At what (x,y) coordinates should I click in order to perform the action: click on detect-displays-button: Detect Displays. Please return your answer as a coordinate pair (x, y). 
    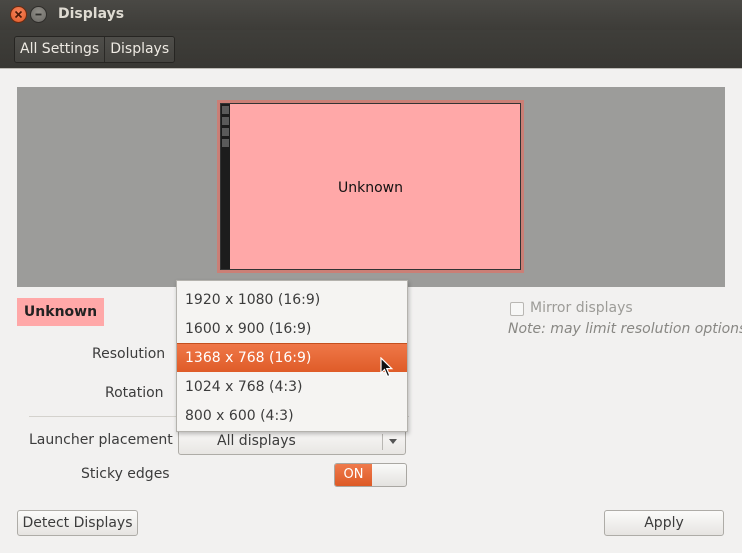
    Looking at the image, I should click on (77, 523).